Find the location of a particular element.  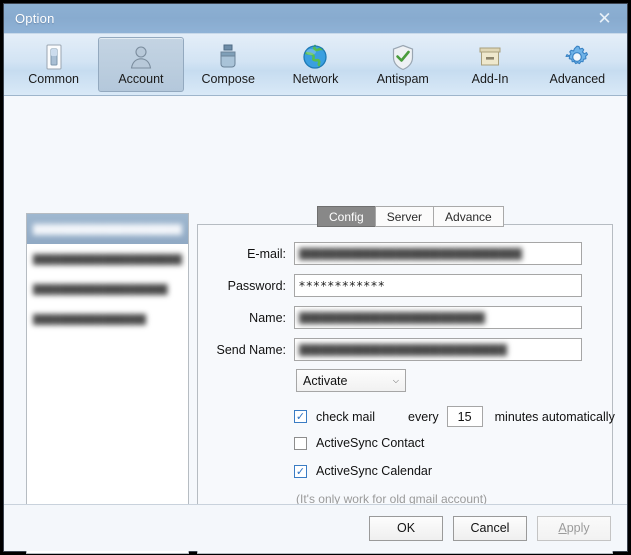

account-status-select: Activate ⌵ is located at coordinates (351, 380).